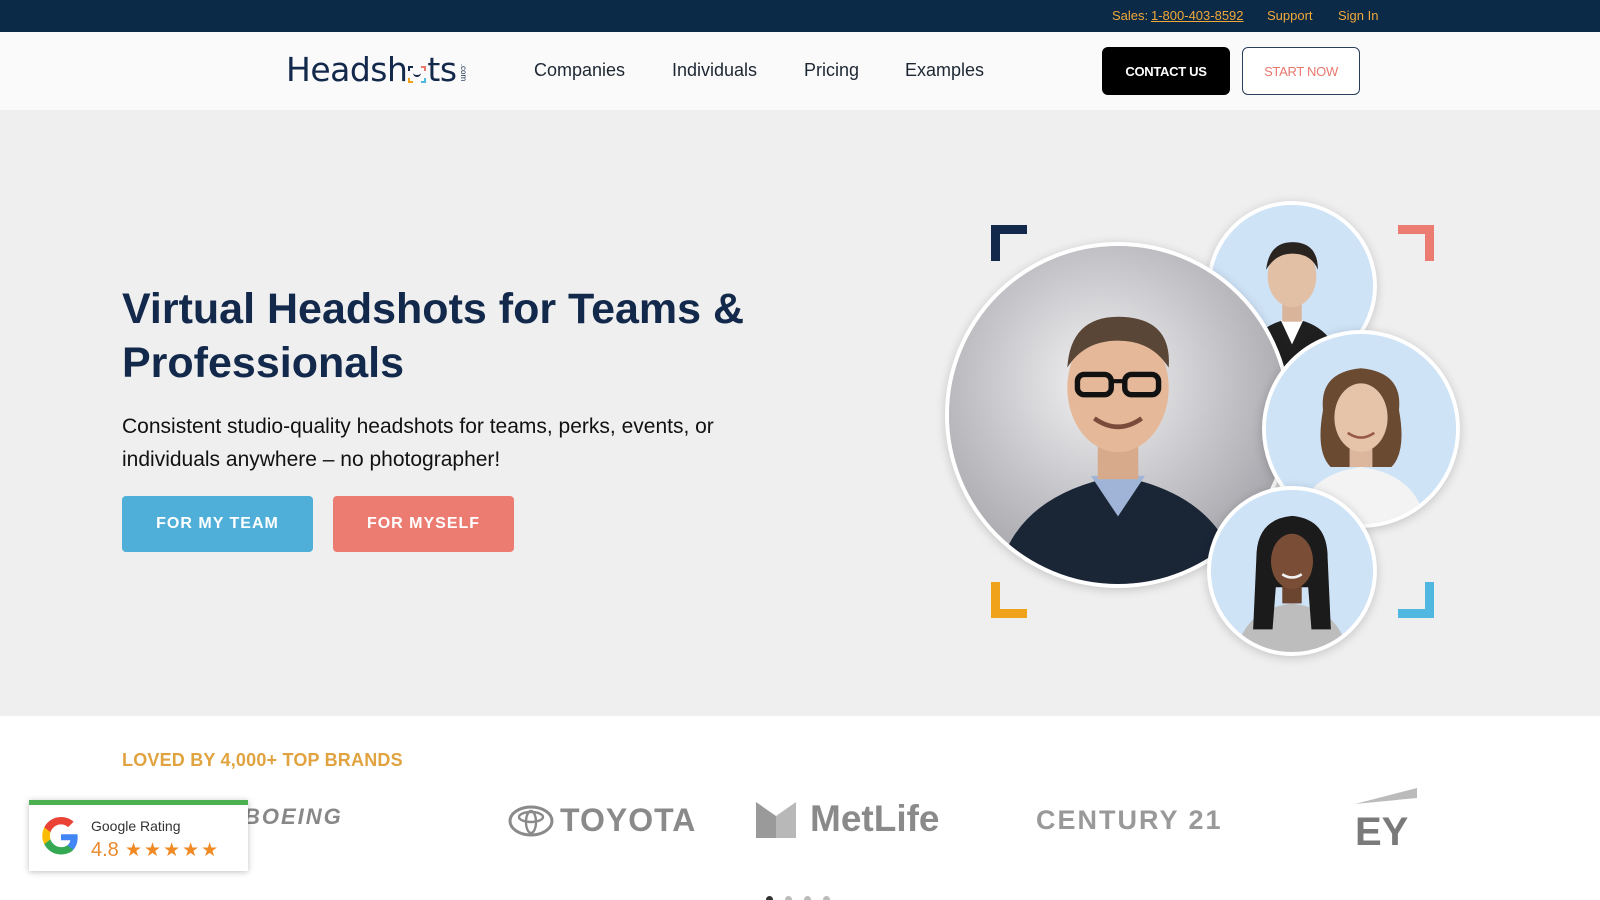  Describe the element at coordinates (875, 818) in the screenshot. I see `metlife-wordmark: MetLife` at that location.